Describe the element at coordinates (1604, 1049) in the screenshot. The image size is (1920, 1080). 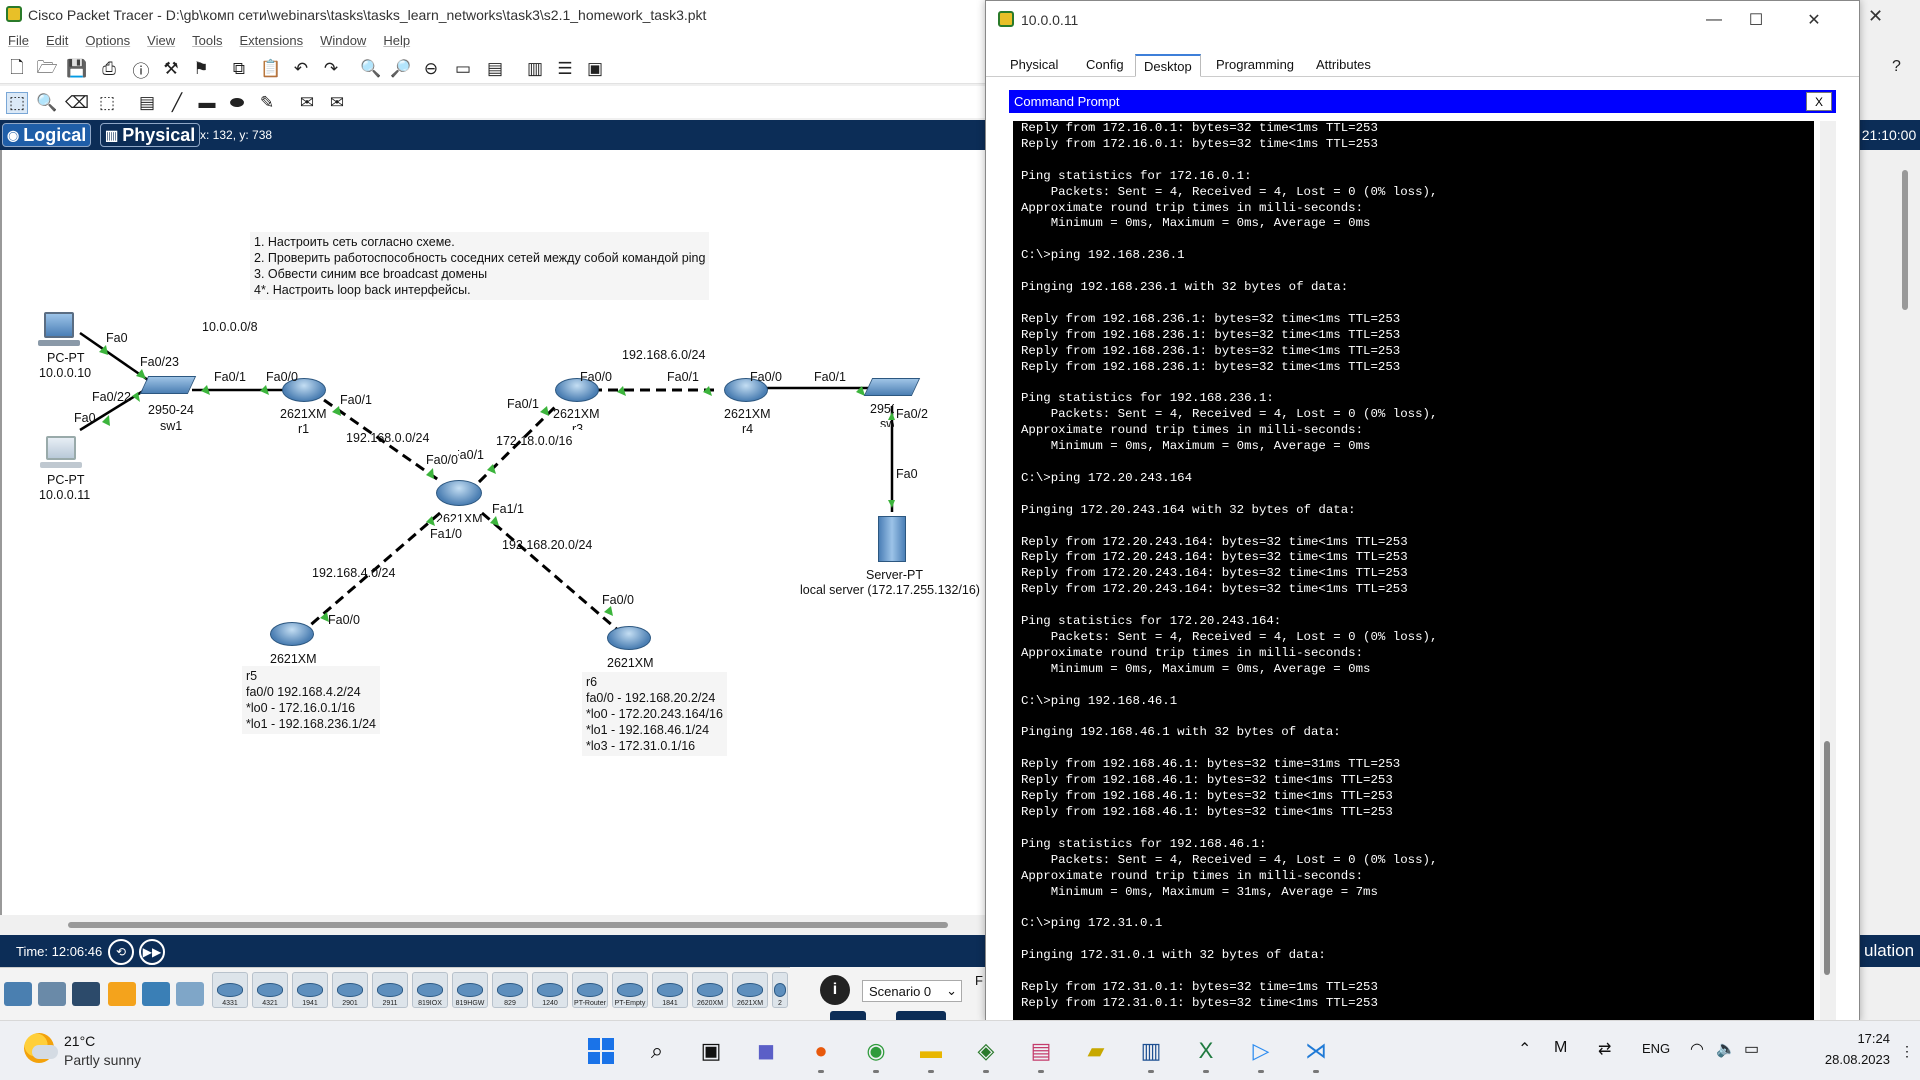
I see `sync-icon: ⇄` at that location.